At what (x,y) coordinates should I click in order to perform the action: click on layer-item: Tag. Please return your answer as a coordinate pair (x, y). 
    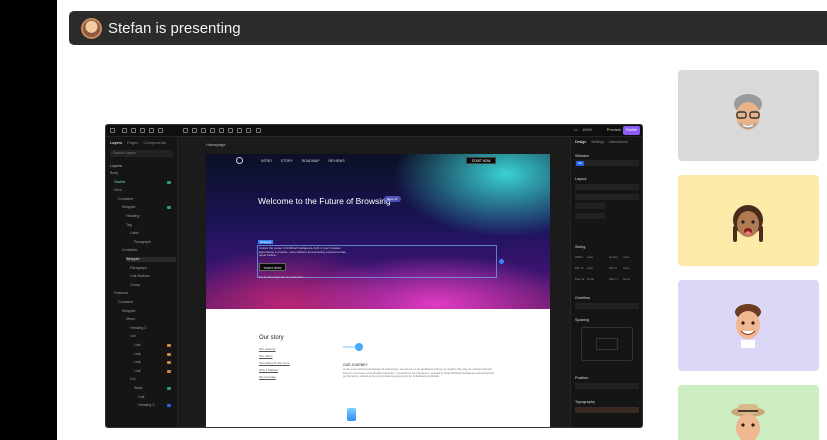
    Looking at the image, I should click on (151, 225).